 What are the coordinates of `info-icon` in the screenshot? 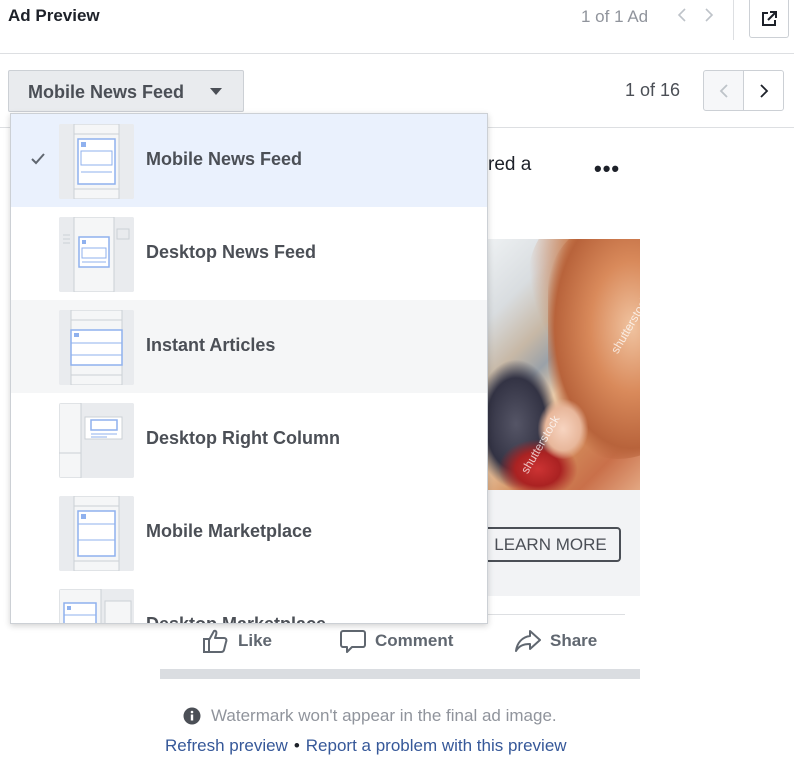 It's located at (192, 716).